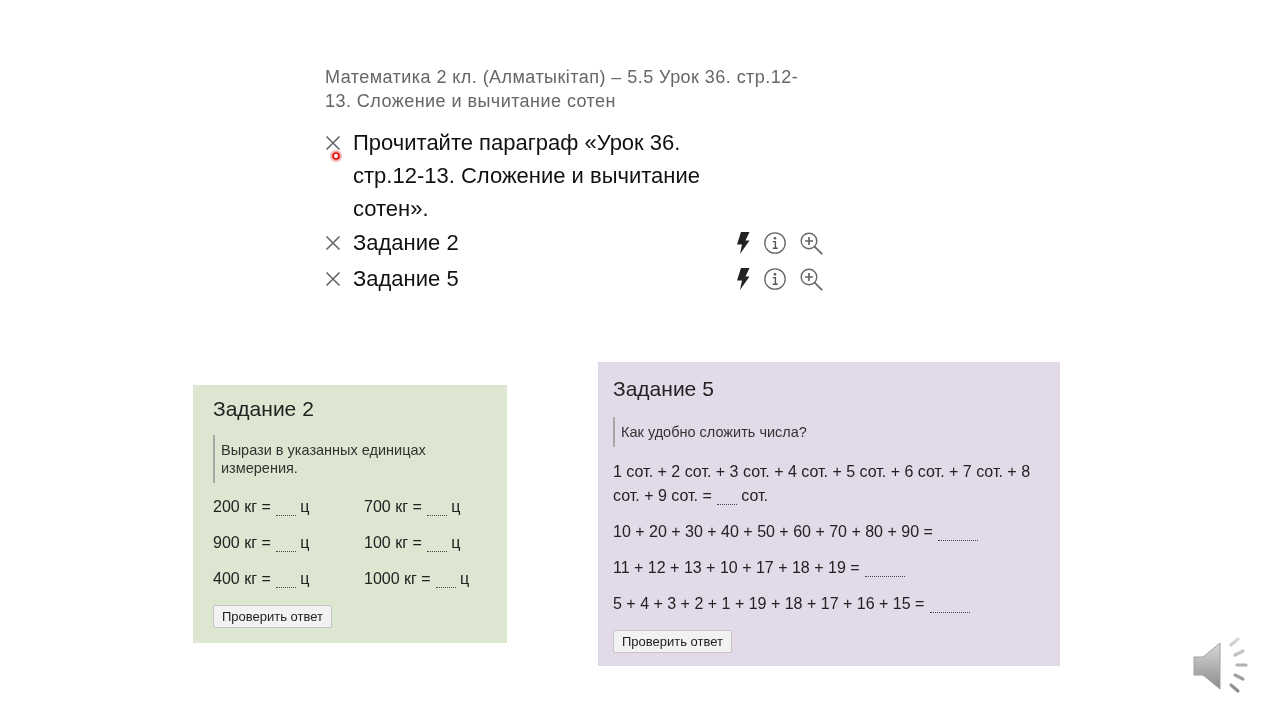 Image resolution: width=1280 pixels, height=720 pixels. What do you see at coordinates (544, 243) in the screenshot?
I see `task-link: Задание 2` at bounding box center [544, 243].